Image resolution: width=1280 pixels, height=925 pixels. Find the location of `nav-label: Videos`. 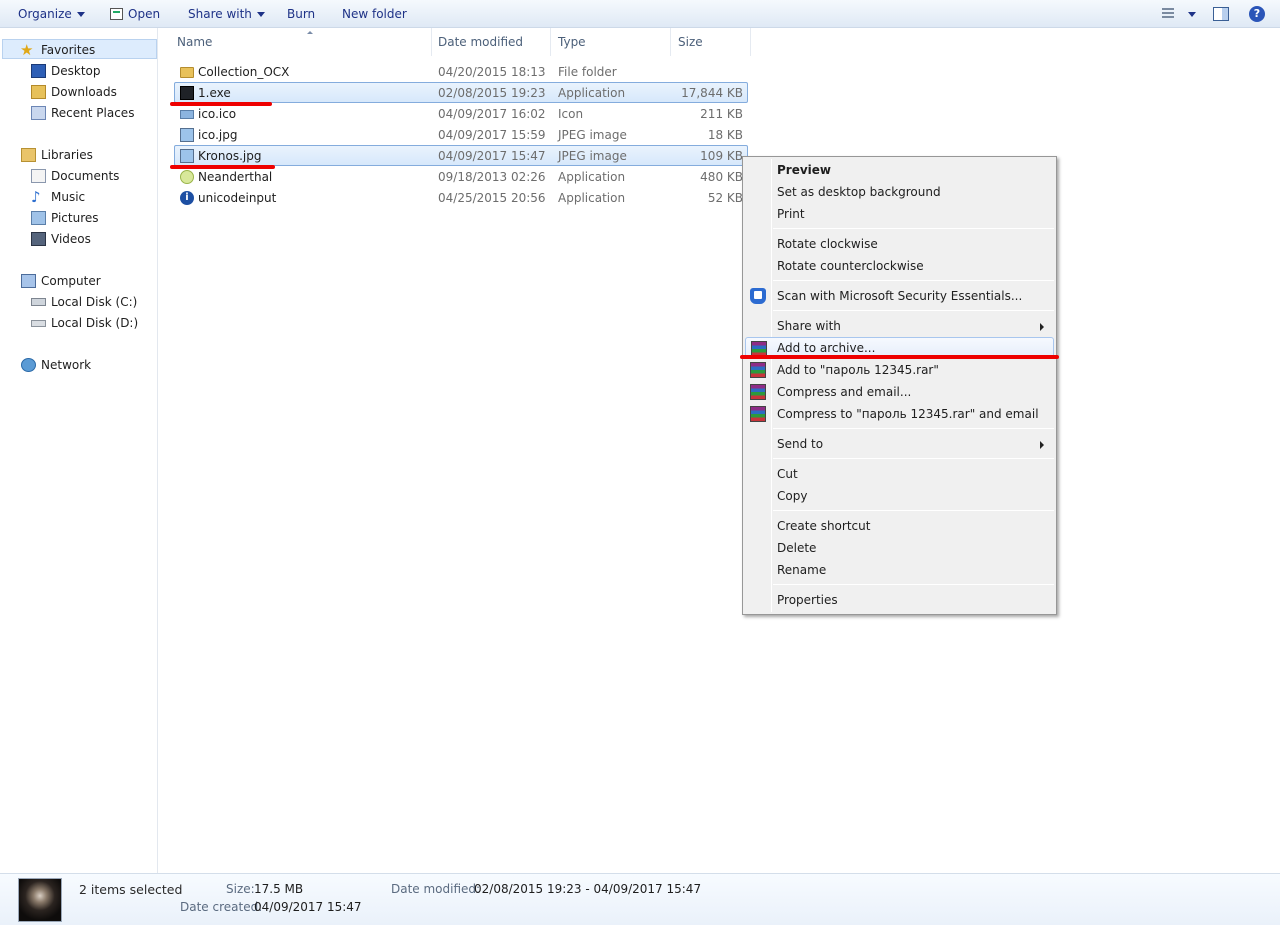

nav-label: Videos is located at coordinates (71, 239).